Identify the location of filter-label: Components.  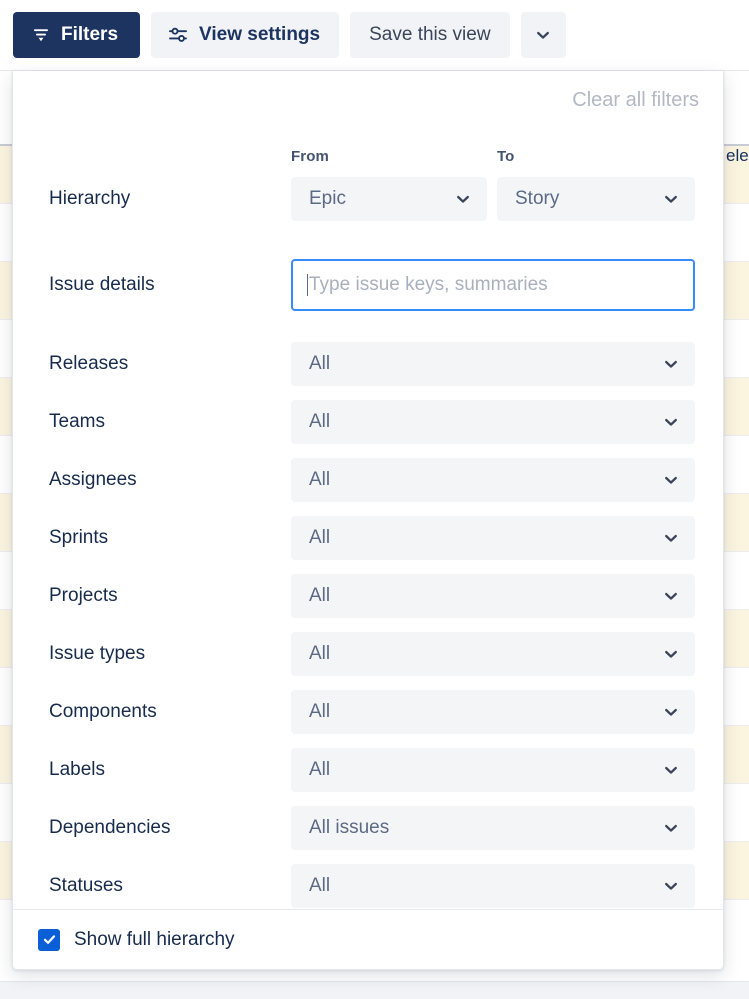
(103, 711).